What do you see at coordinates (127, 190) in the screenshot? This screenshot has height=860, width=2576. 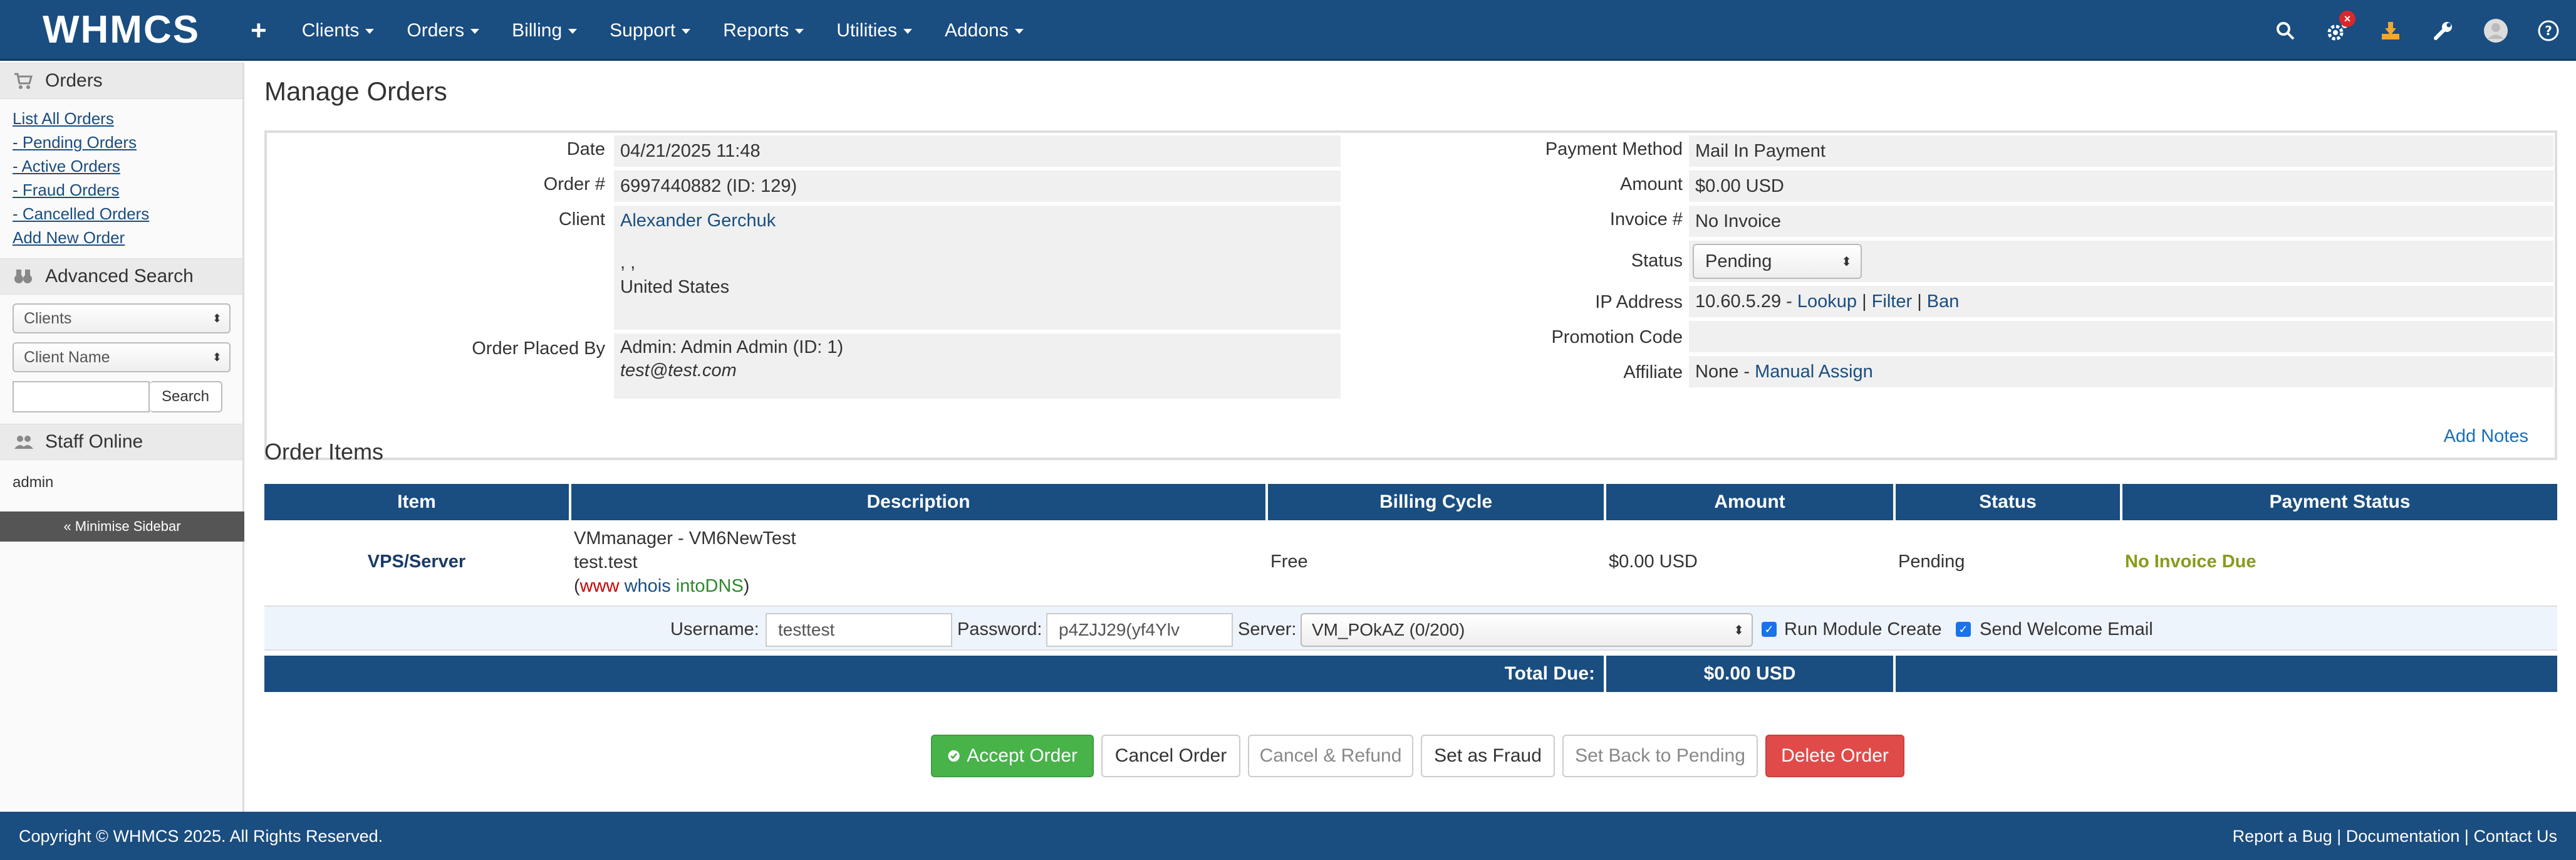 I see `sidebar-link-fraud-orders: - Fraud Orders` at bounding box center [127, 190].